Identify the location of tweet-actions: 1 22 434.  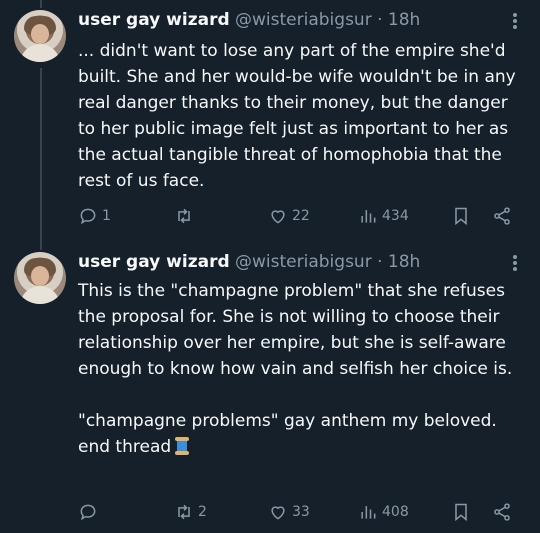
(298, 216).